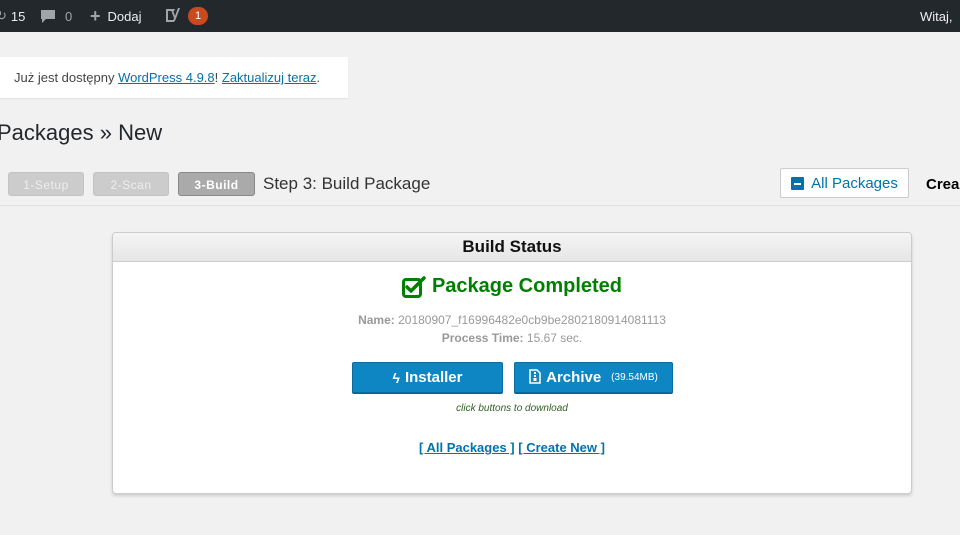 This screenshot has width=960, height=535. What do you see at coordinates (480, 16) in the screenshot?
I see `admin-bar: ↻ 15 0 + Dodaj 1 Witaj,` at bounding box center [480, 16].